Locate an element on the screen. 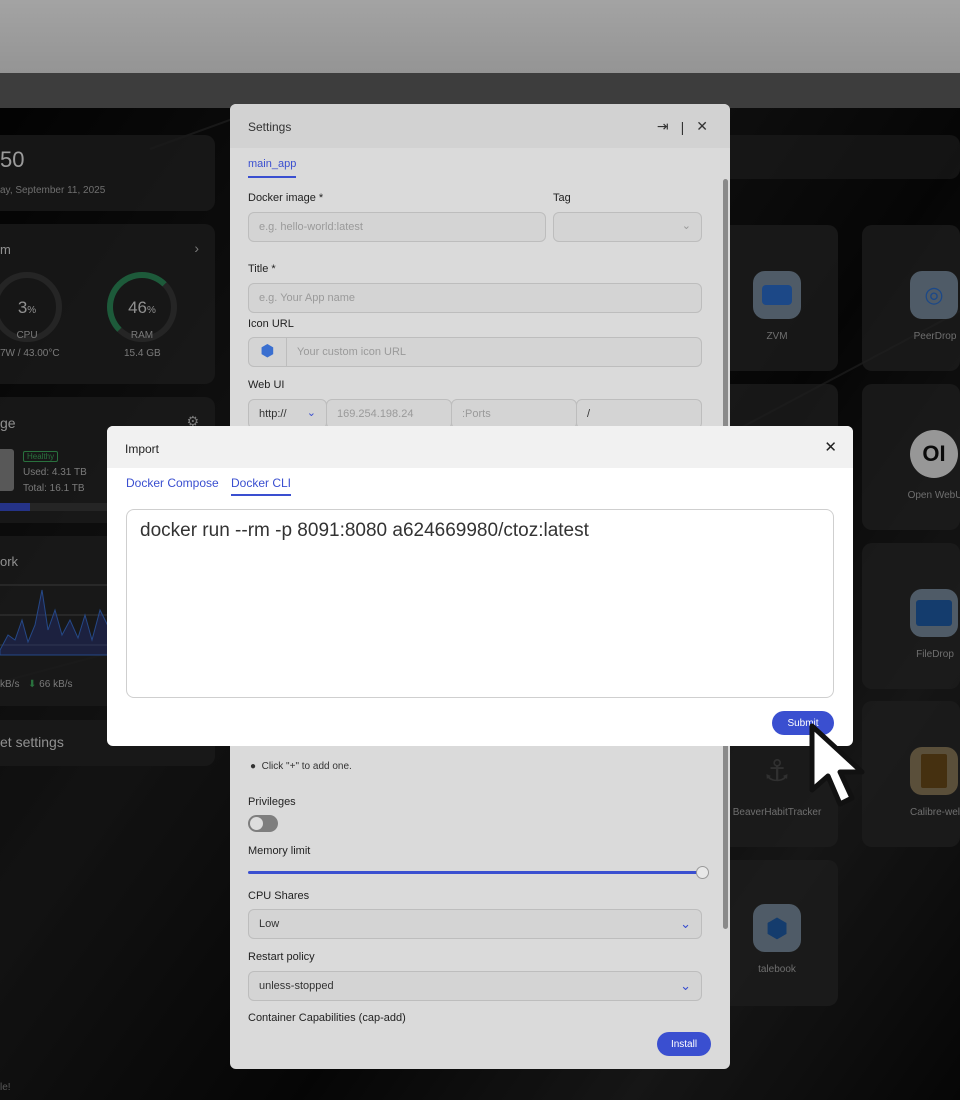 Image resolution: width=960 pixels, height=1100 pixels. settings-header: Settings ⇥ | ✕ is located at coordinates (480, 126).